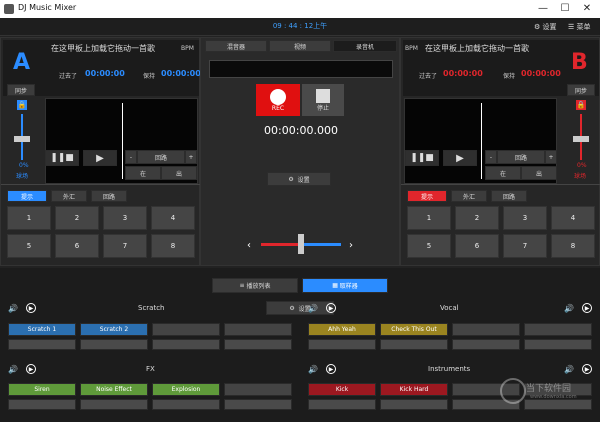  What do you see at coordinates (22, 139) in the screenshot?
I see `deck-a-pitch-slider` at bounding box center [22, 139].